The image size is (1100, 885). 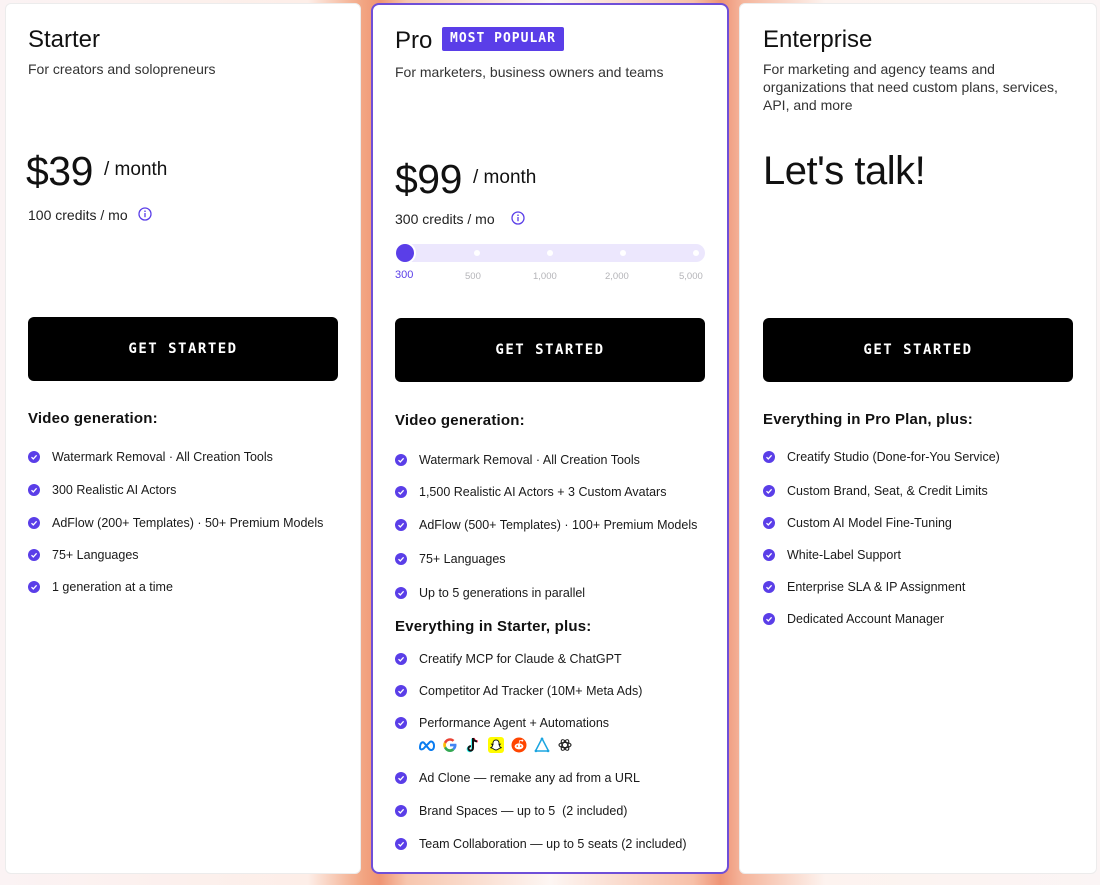 What do you see at coordinates (617, 276) in the screenshot?
I see `slider-label: 2,000` at bounding box center [617, 276].